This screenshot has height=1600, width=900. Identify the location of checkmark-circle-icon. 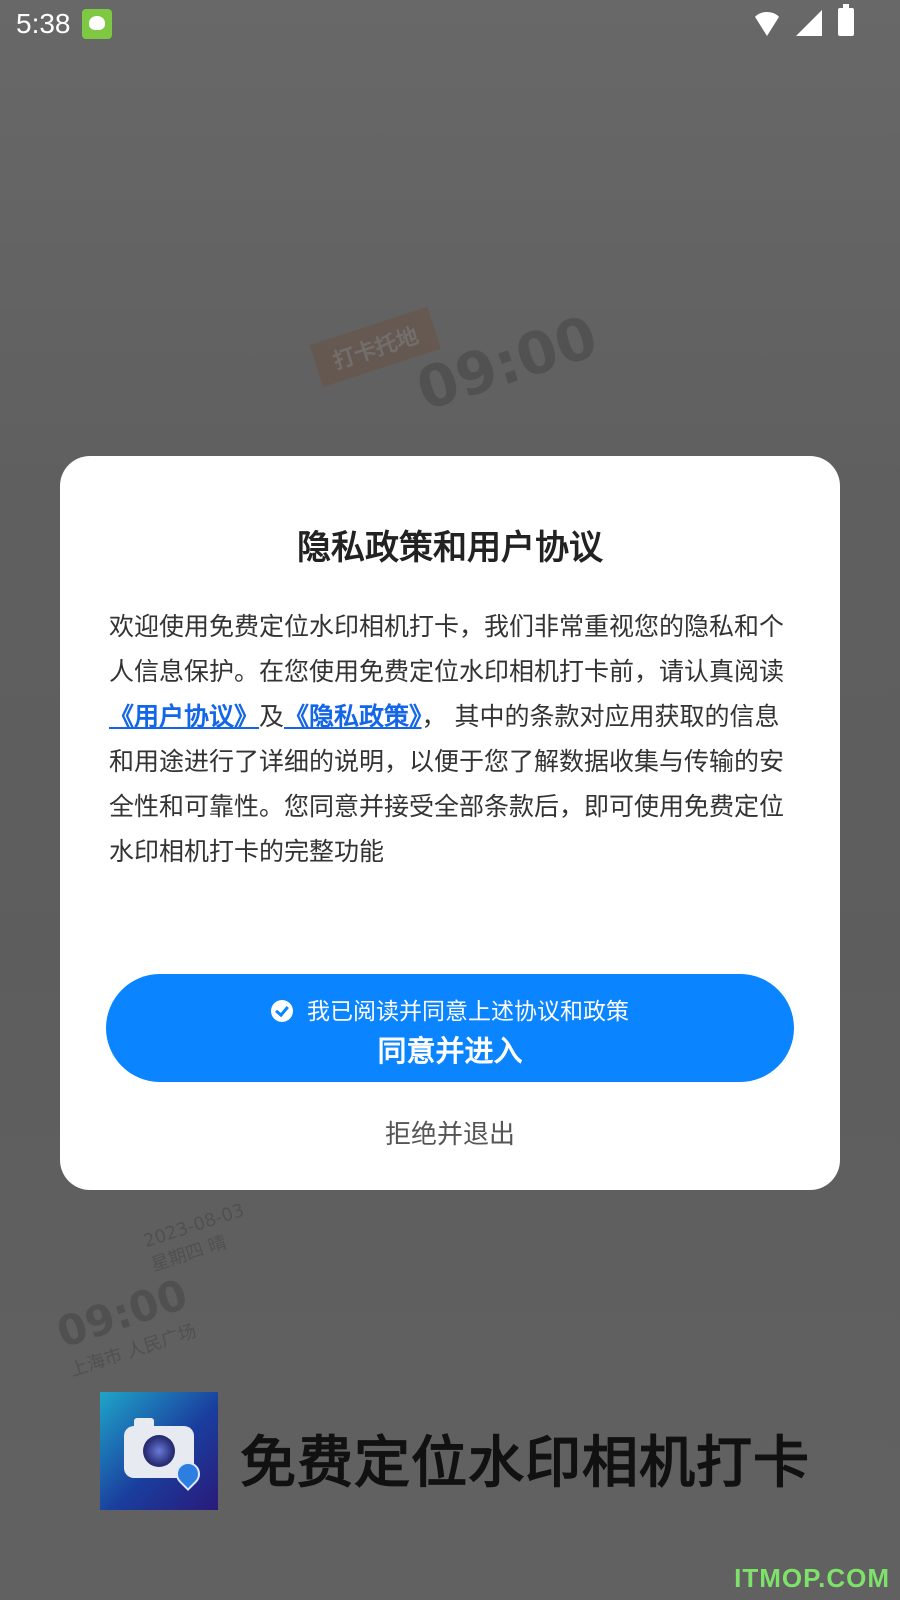
(282, 1011).